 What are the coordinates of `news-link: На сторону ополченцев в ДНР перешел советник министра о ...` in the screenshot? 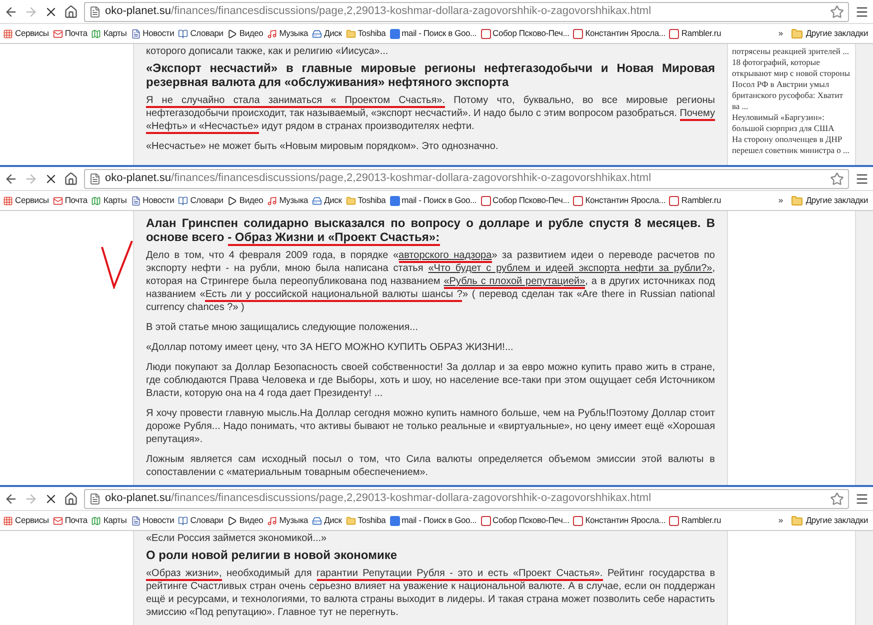 It's located at (791, 145).